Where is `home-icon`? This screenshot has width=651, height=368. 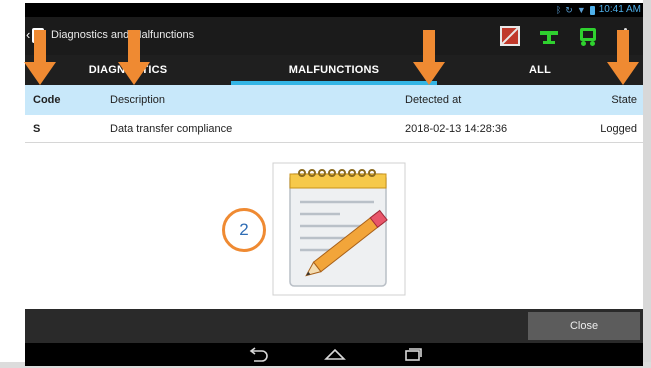
home-icon is located at coordinates (335, 354).